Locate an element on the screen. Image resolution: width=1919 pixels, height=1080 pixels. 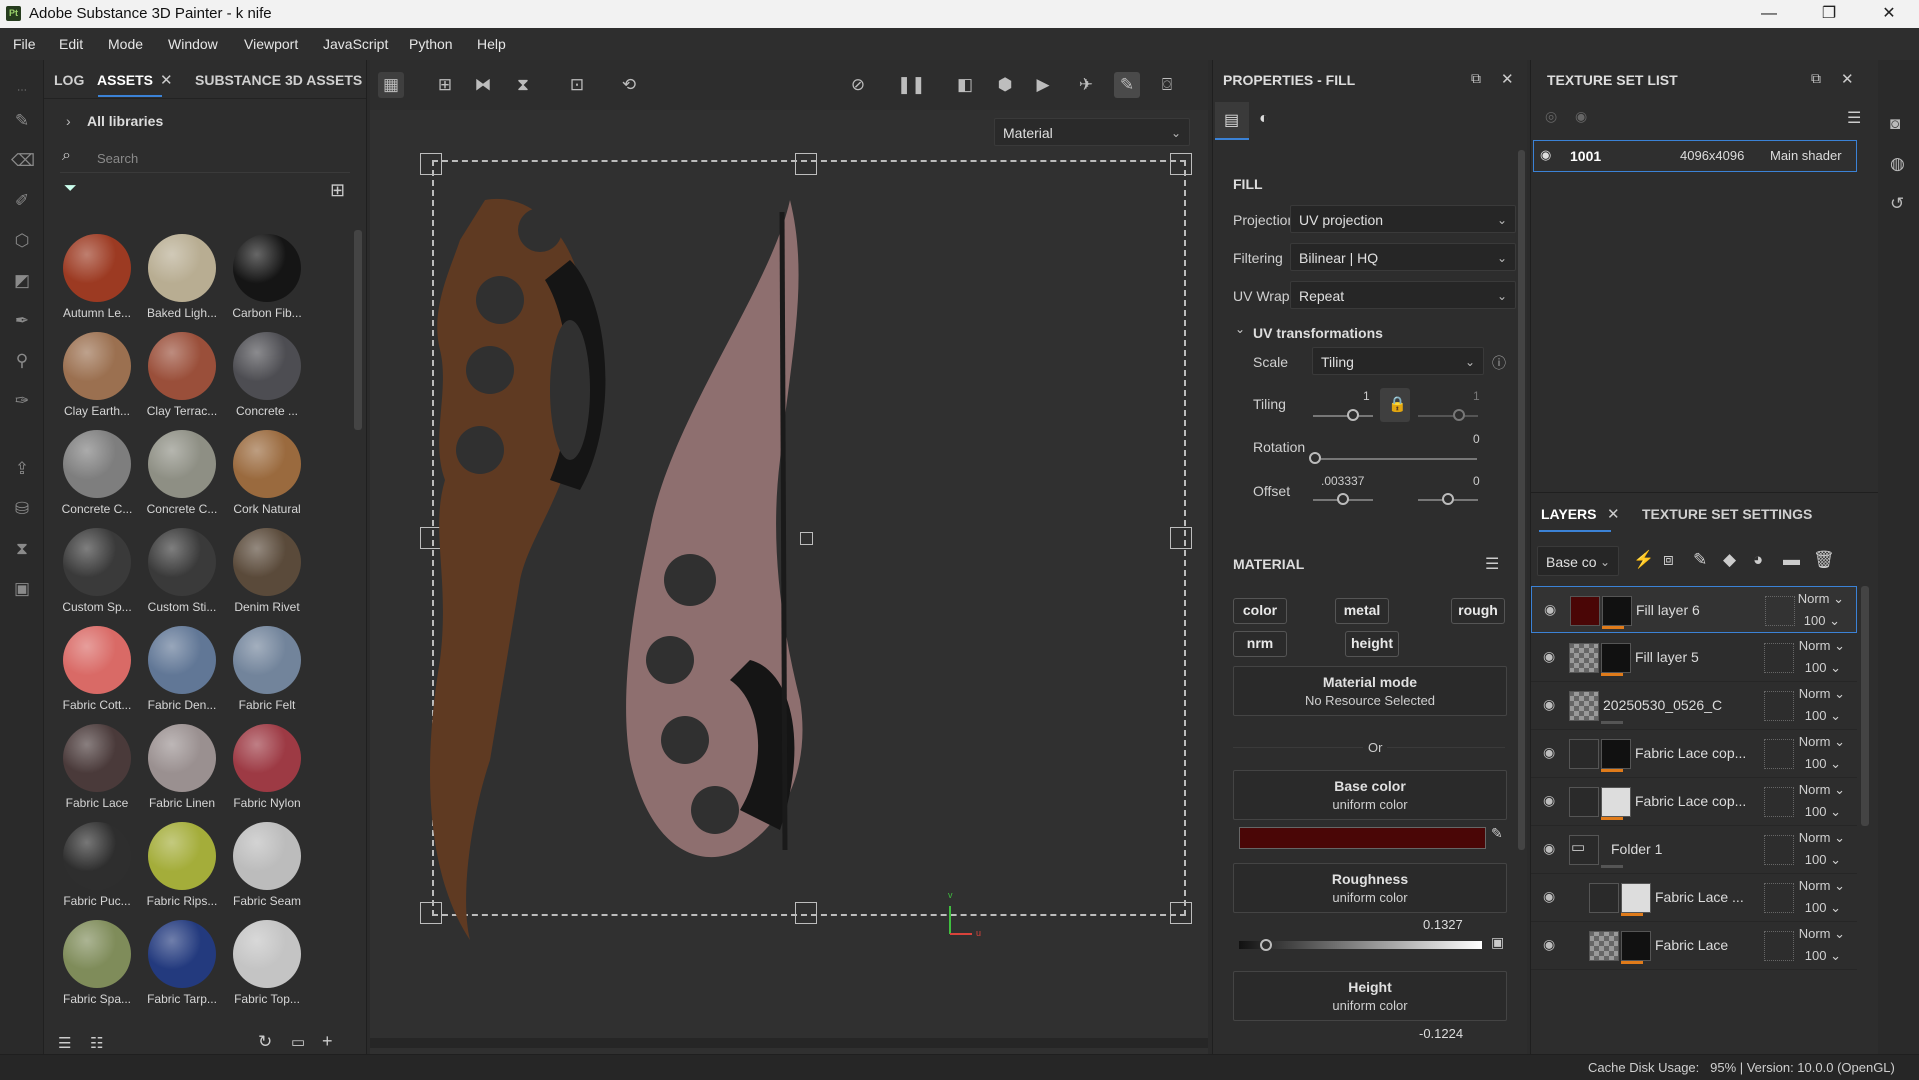
menu-help: Help is located at coordinates (491, 44).